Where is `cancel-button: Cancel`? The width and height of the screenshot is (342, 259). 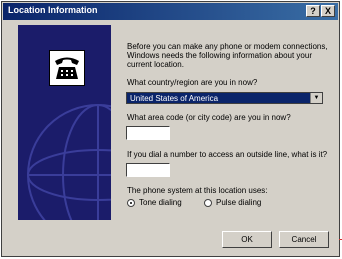
cancel-button: Cancel is located at coordinates (304, 239).